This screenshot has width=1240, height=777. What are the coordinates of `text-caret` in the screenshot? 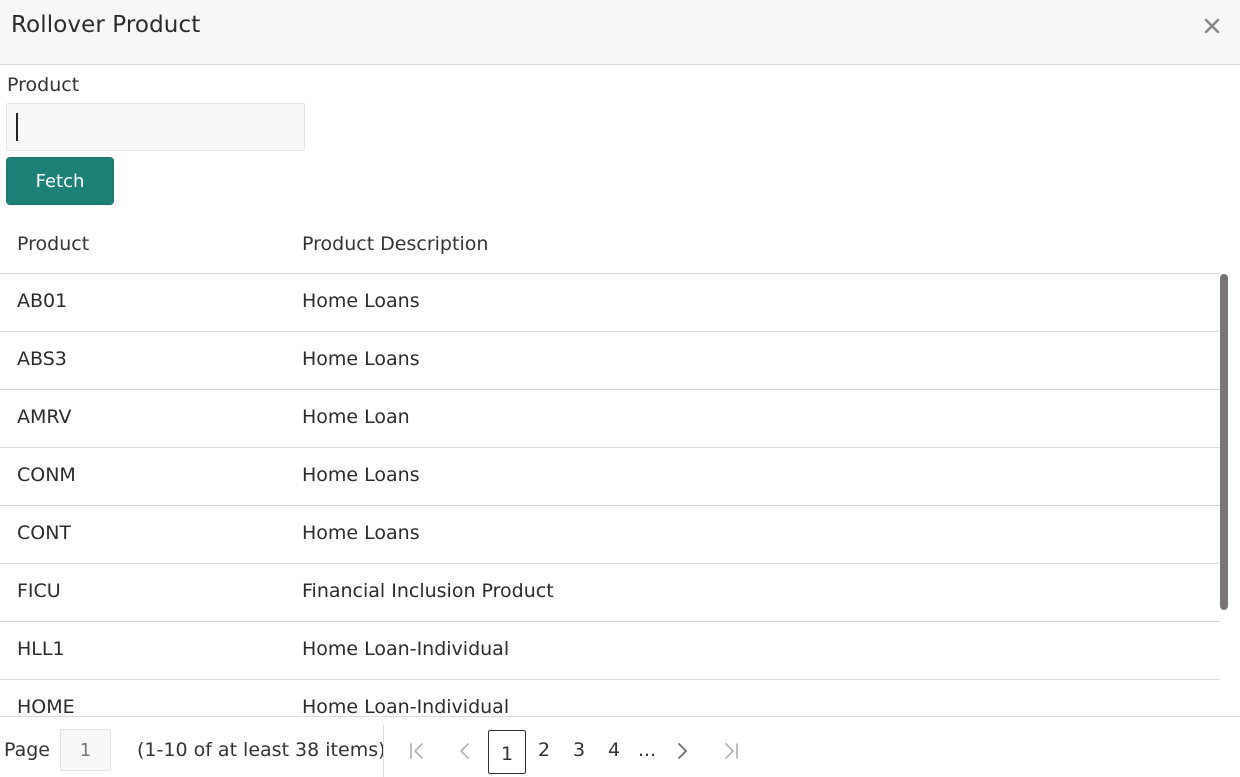 It's located at (17, 127).